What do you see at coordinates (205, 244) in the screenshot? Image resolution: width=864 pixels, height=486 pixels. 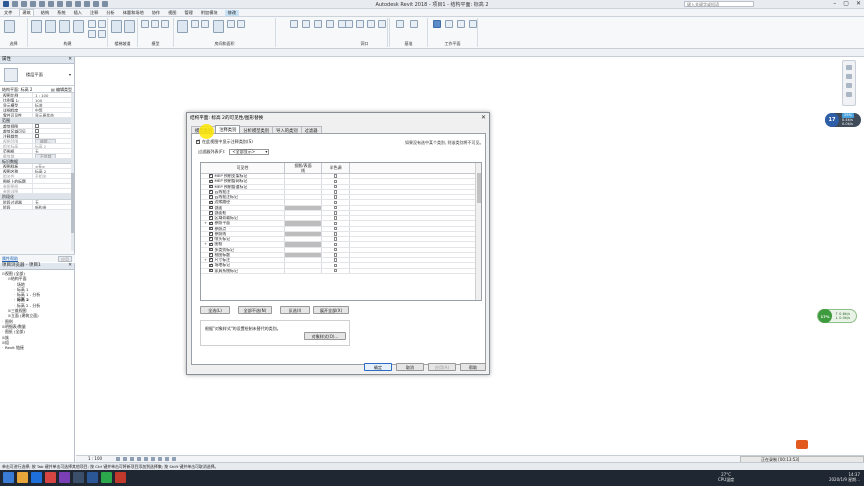 I see `expand-icon: +` at bounding box center [205, 244].